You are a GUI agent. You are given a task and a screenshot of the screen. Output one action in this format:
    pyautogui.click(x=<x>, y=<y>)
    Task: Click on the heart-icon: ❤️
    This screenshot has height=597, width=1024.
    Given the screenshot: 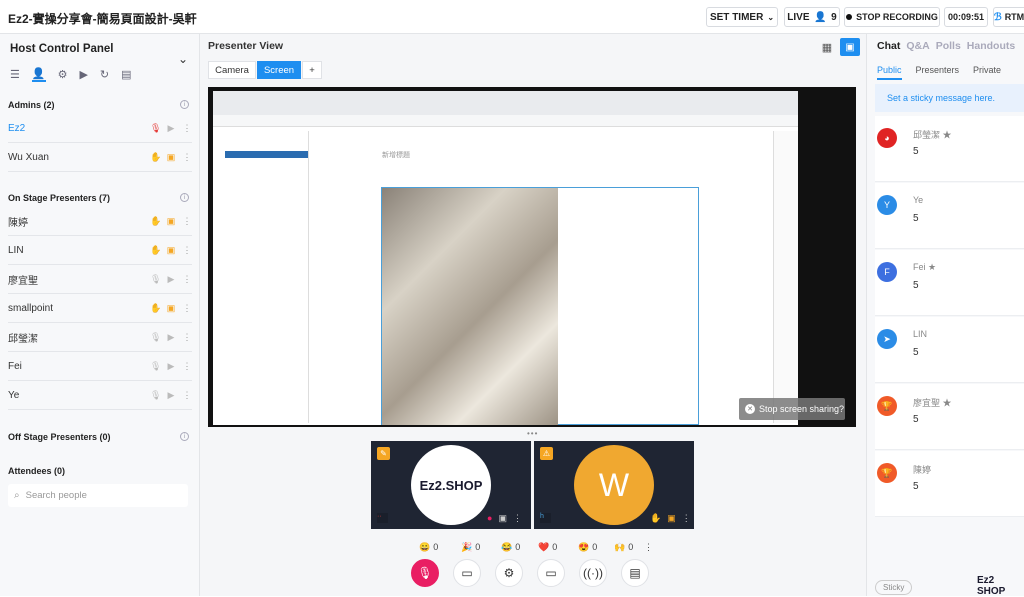 What is the action you would take?
    pyautogui.click(x=544, y=546)
    